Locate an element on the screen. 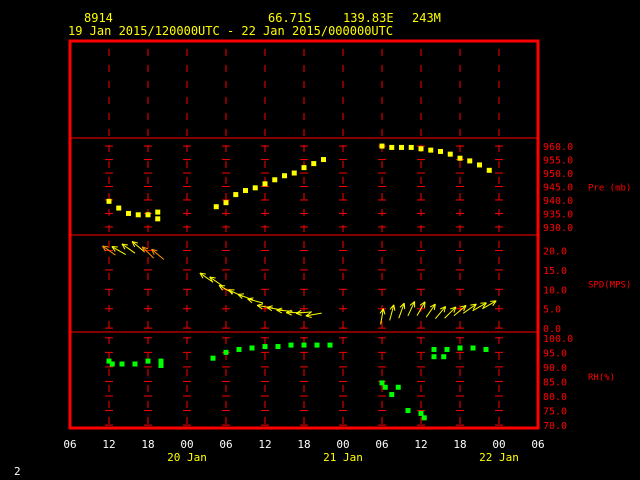 The height and width of the screenshot is (480, 640). date-label: 20 Jan is located at coordinates (187, 457).